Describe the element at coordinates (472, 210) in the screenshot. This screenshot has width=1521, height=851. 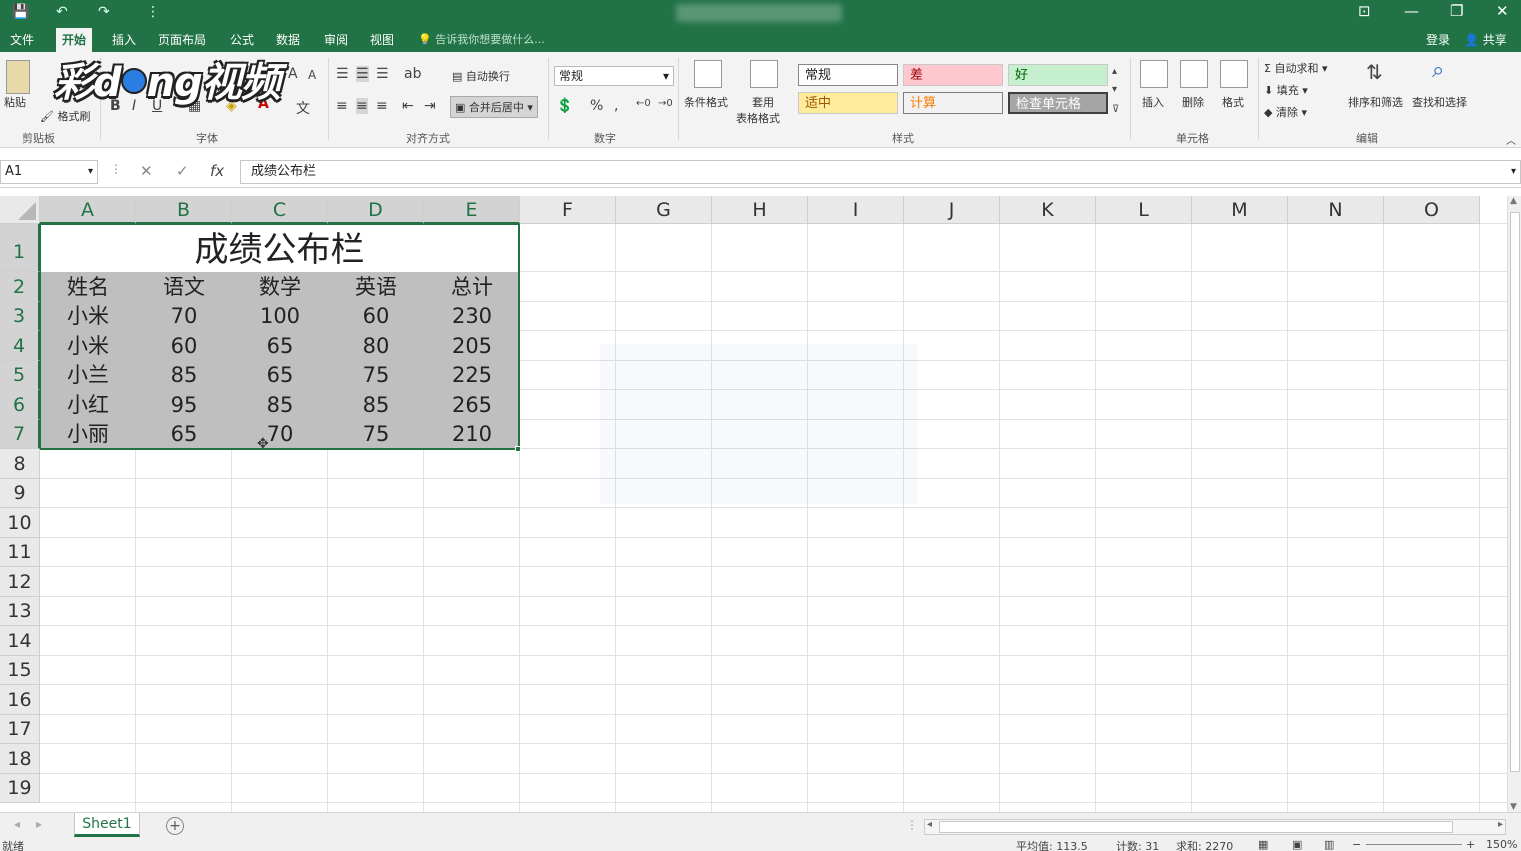
I see `column-header: E` at that location.